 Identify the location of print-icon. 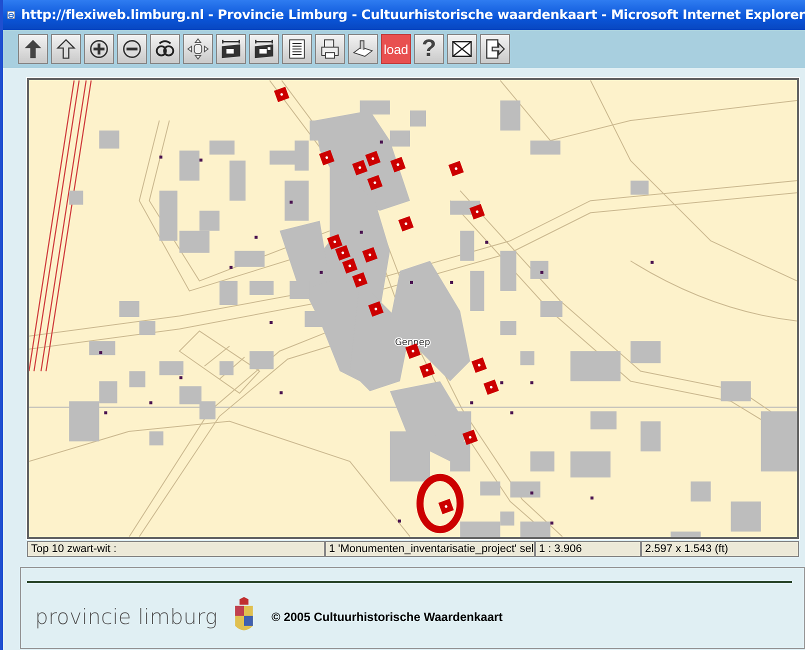
(330, 49).